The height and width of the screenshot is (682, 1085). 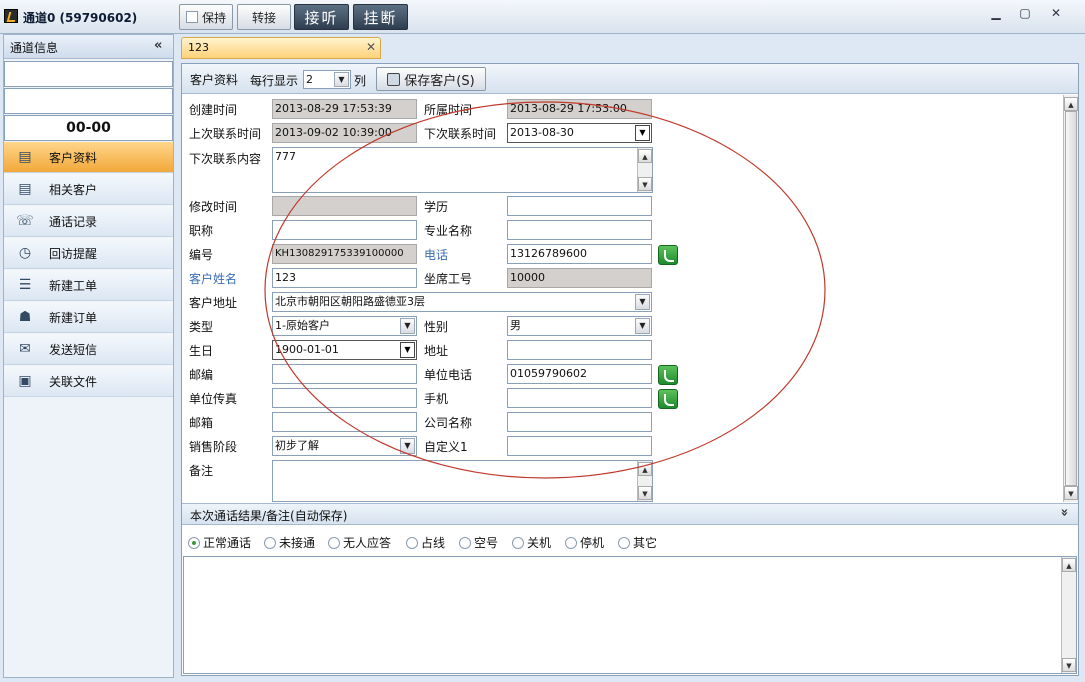 I want to click on answer-button: 接听, so click(x=321, y=17).